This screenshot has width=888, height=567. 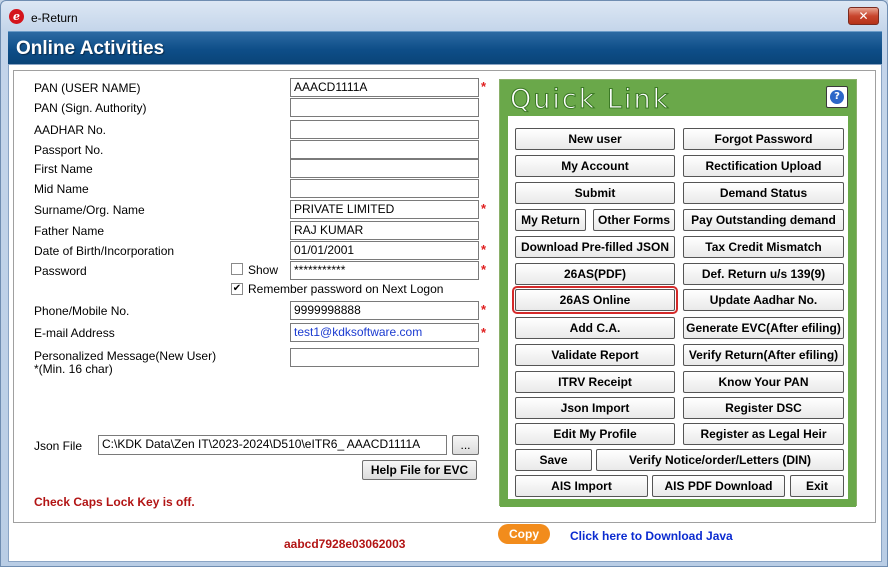 I want to click on itrv-receipt-button: ITRV Receipt, so click(x=595, y=382).